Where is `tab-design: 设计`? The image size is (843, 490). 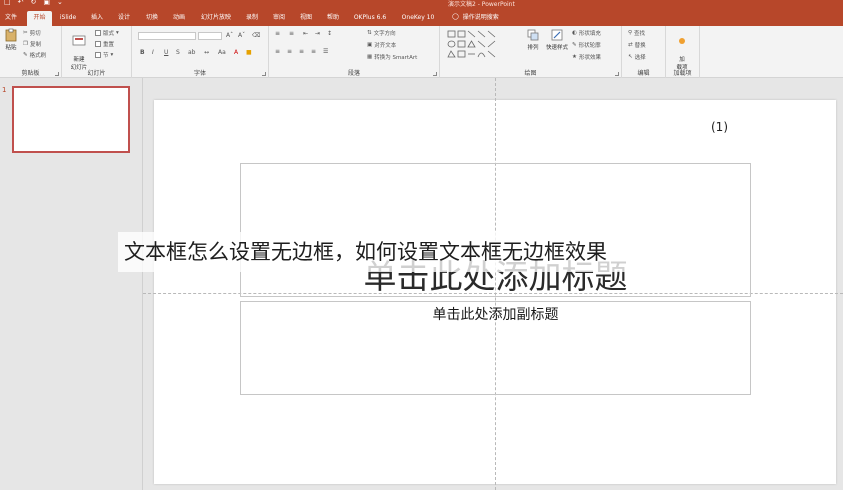
tab-design: 设计 is located at coordinates (124, 18).